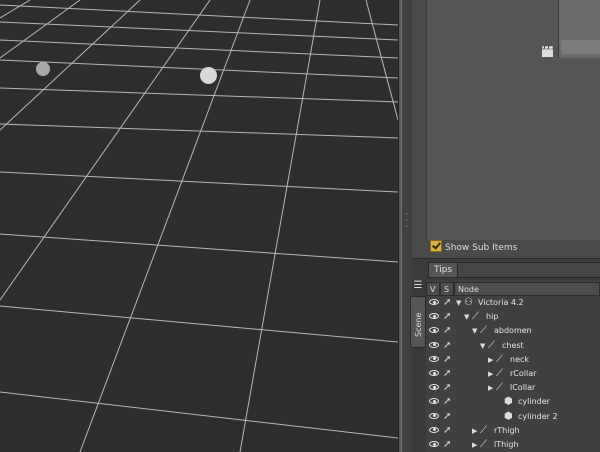 This screenshot has width=600, height=452. Describe the element at coordinates (513, 317) in the screenshot. I see `tree-row: ➚ ▼ ⟋ hip` at that location.